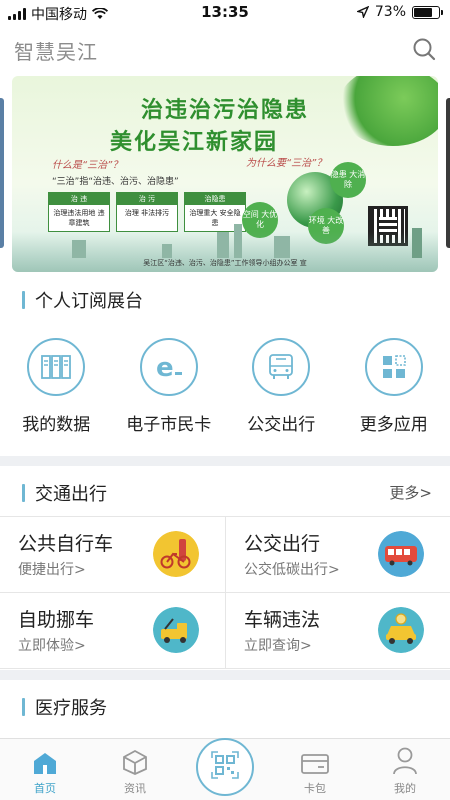 The image size is (450, 800). Describe the element at coordinates (71, 494) in the screenshot. I see `section-title-text: 交通出行` at that location.